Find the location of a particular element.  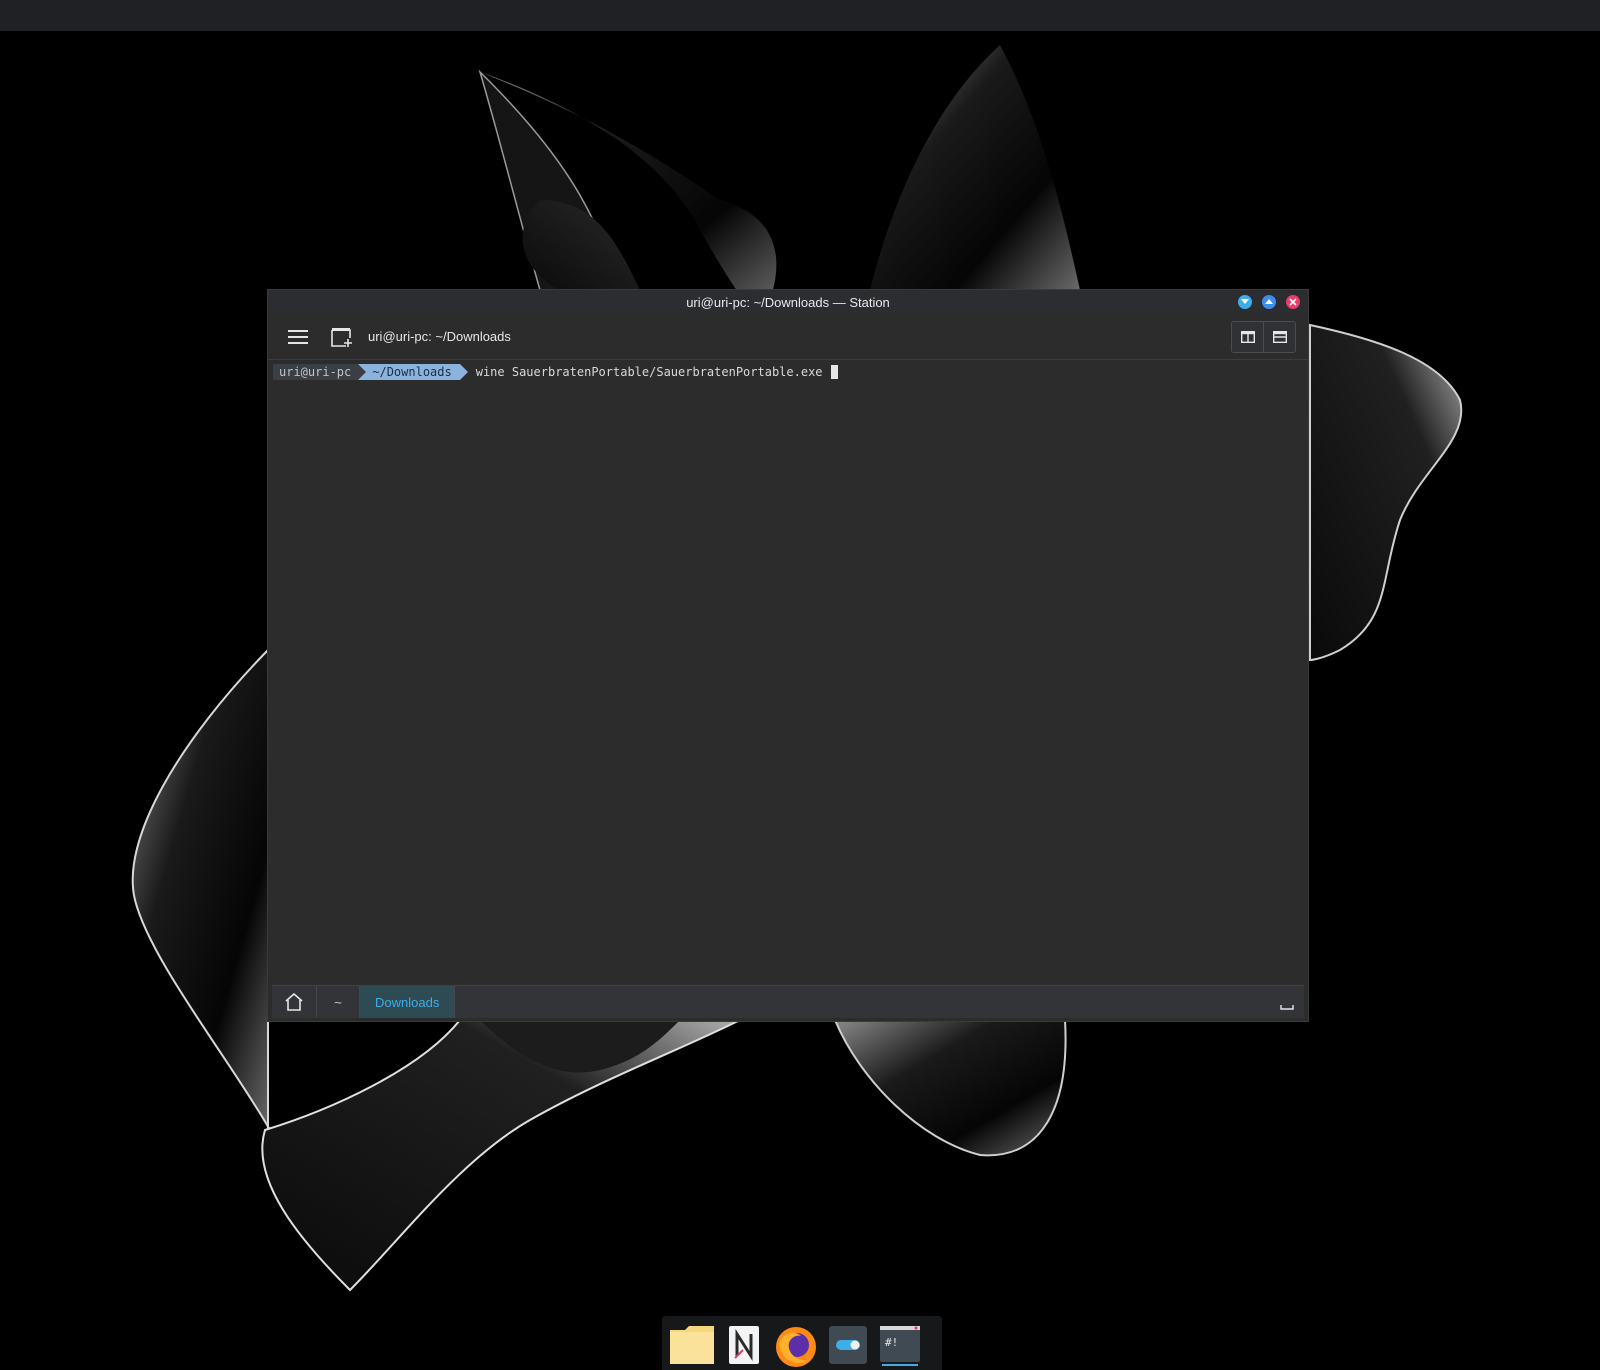

dock-station: #! is located at coordinates (900, 1348).